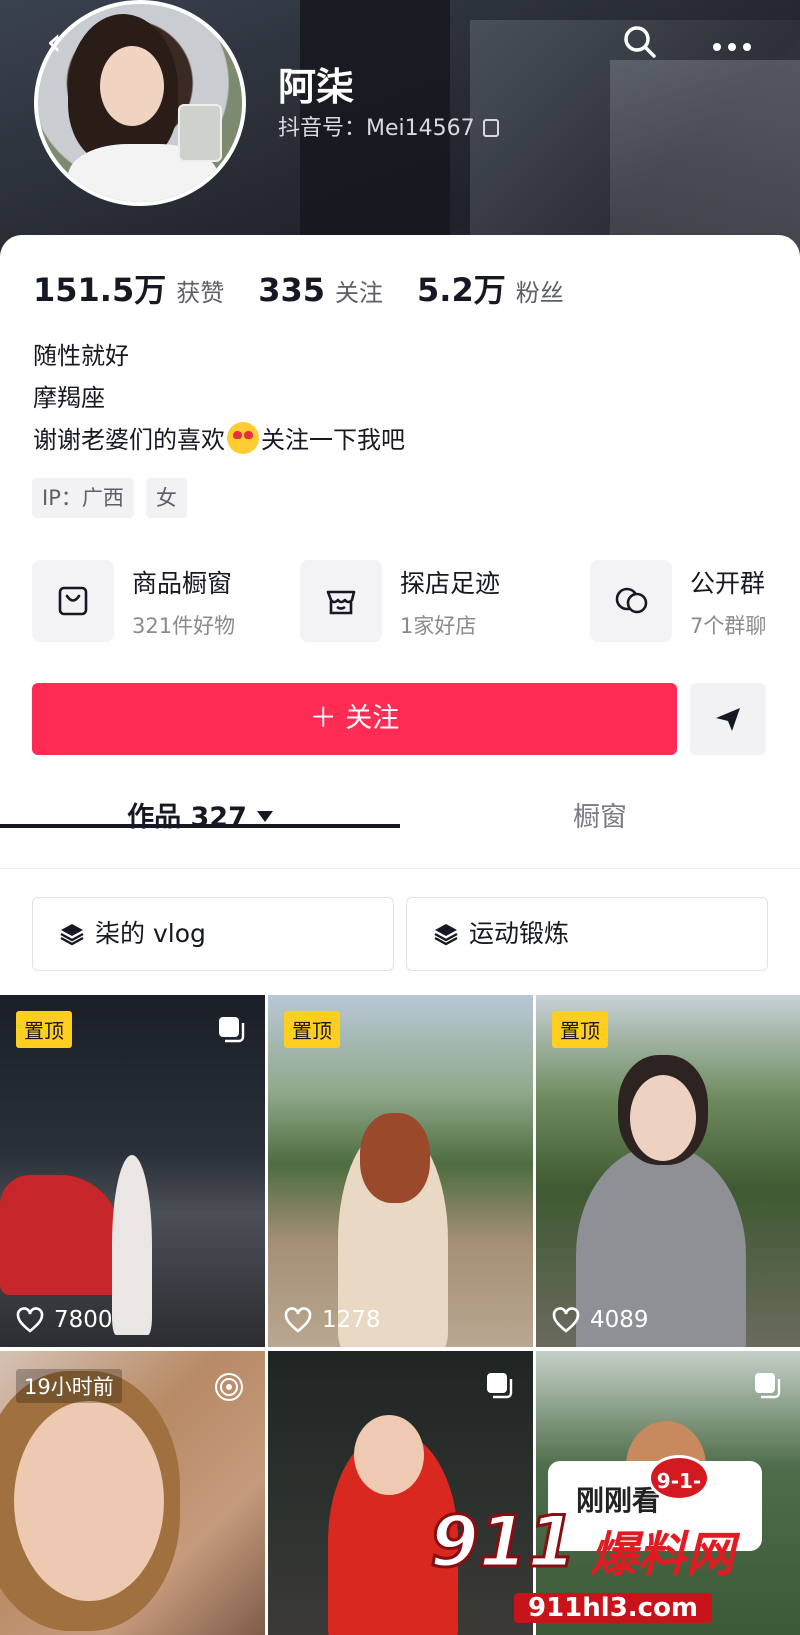 The width and height of the screenshot is (800, 1635). What do you see at coordinates (69, 1386) in the screenshot?
I see `post-time: 19小时前` at bounding box center [69, 1386].